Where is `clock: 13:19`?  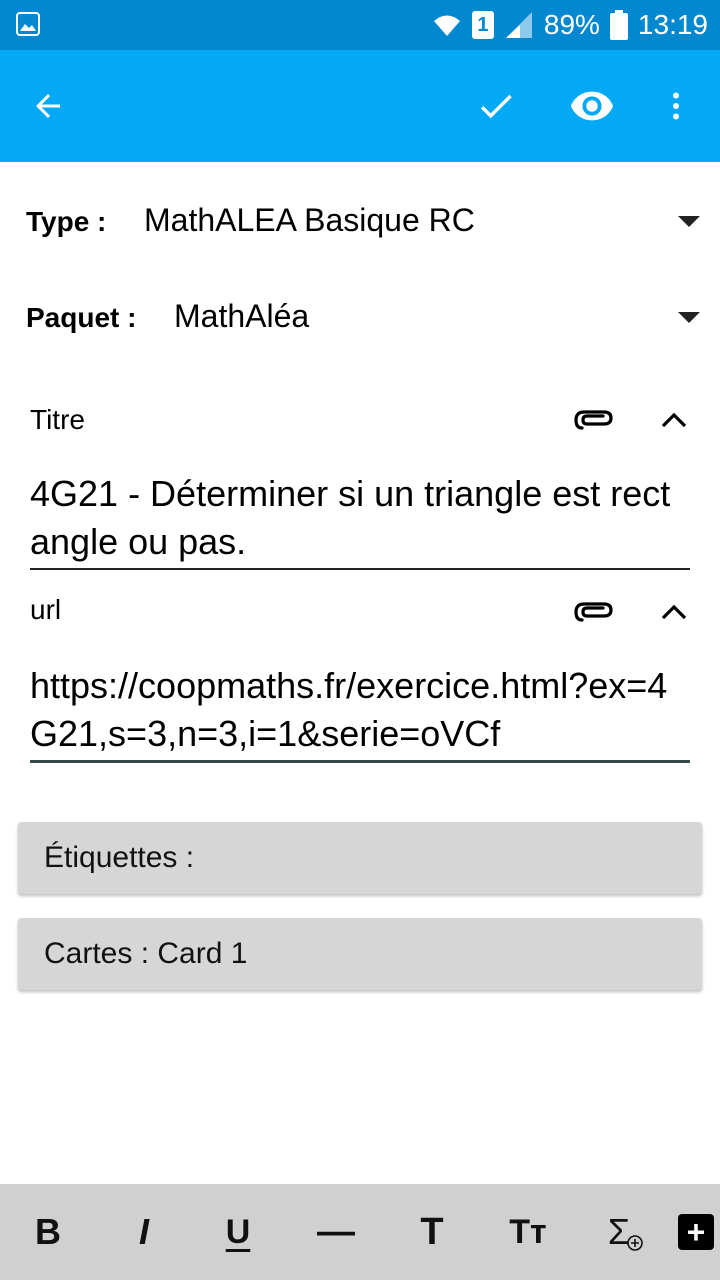
clock: 13:19 is located at coordinates (672, 24).